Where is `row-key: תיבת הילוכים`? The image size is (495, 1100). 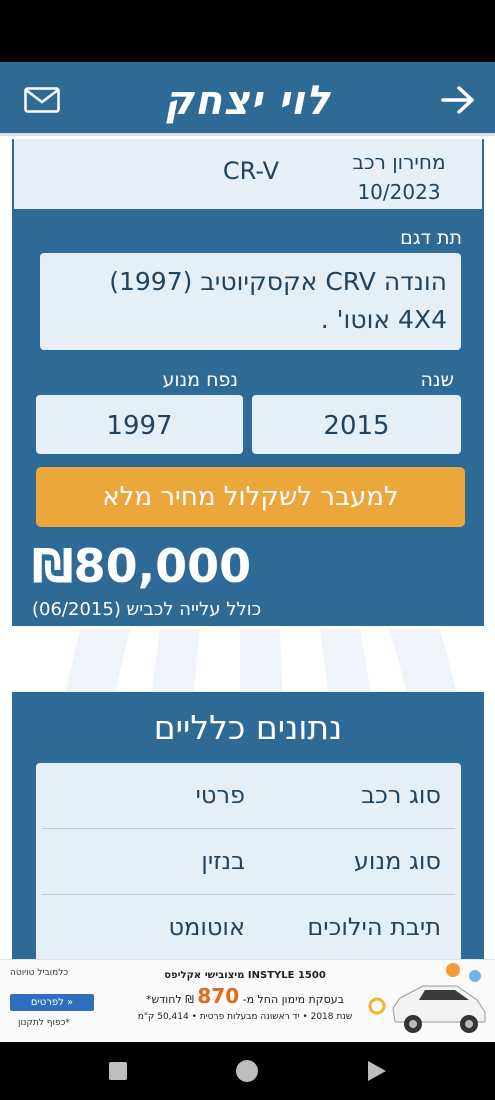 row-key: תיבת הילוכים is located at coordinates (374, 927).